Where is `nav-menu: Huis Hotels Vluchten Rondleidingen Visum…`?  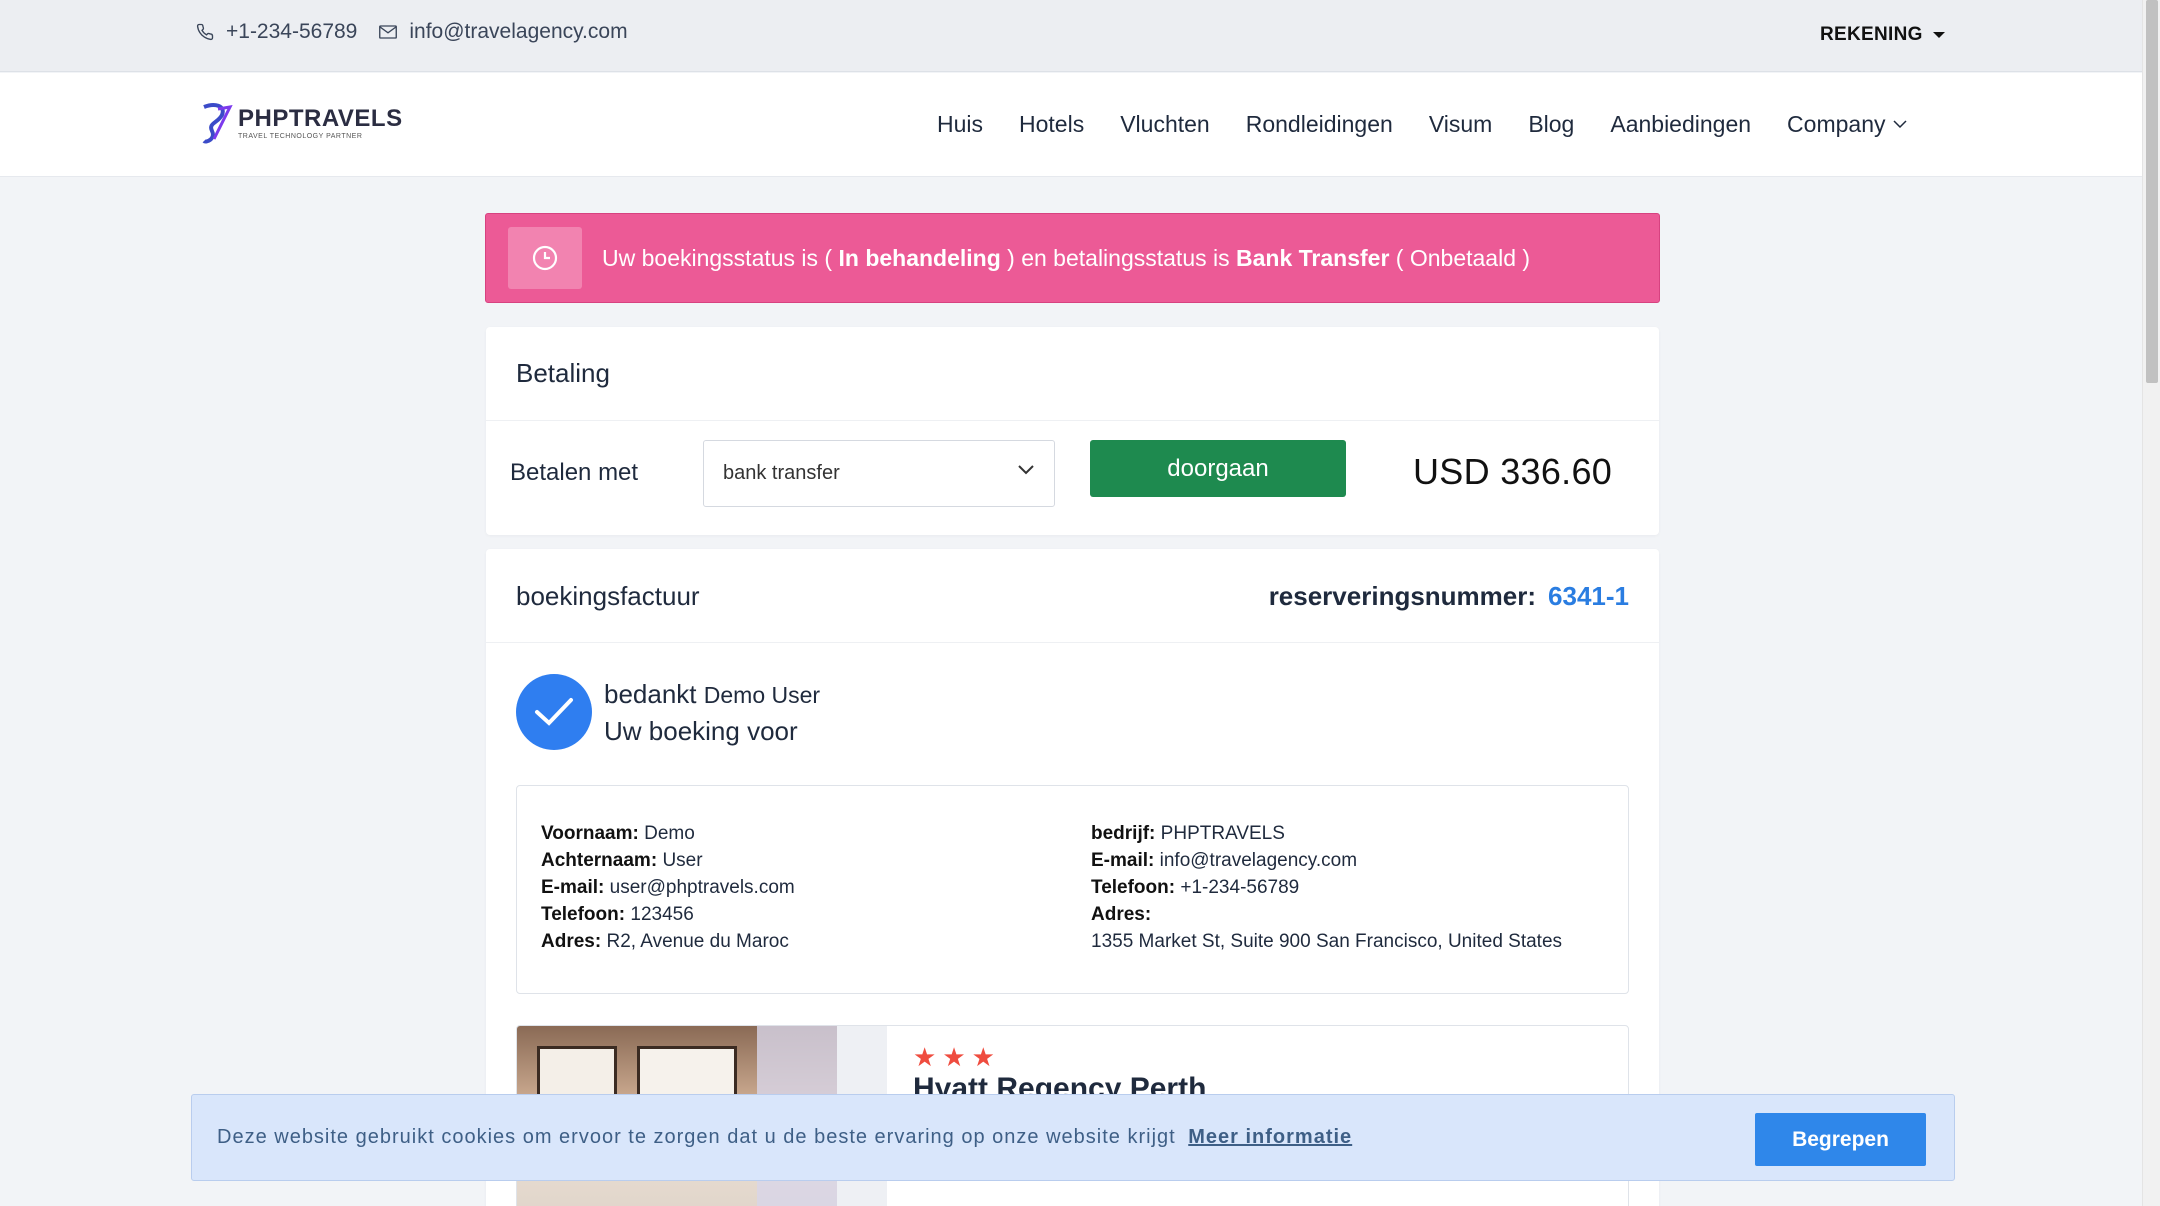 nav-menu: Huis Hotels Vluchten Rondleidingen Visum… is located at coordinates (1422, 124).